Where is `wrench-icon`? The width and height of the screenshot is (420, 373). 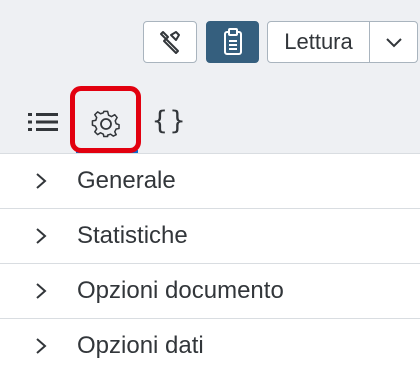
wrench-icon is located at coordinates (170, 42).